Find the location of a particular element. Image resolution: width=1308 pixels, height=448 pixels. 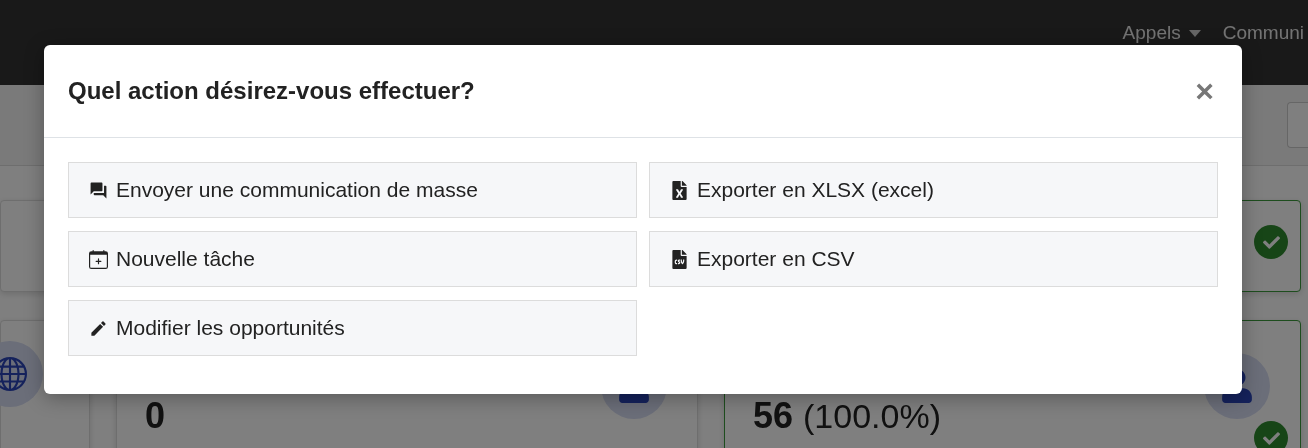

action-button: Exporter en CSV is located at coordinates (933, 259).